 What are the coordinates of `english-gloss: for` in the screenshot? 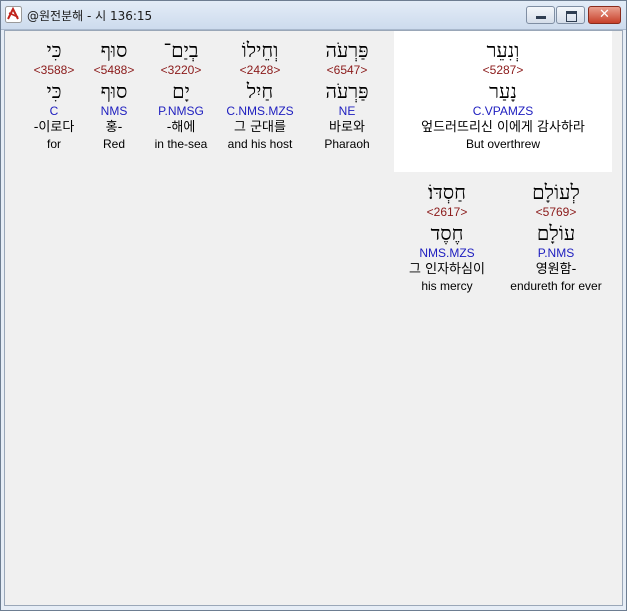 It's located at (53, 144).